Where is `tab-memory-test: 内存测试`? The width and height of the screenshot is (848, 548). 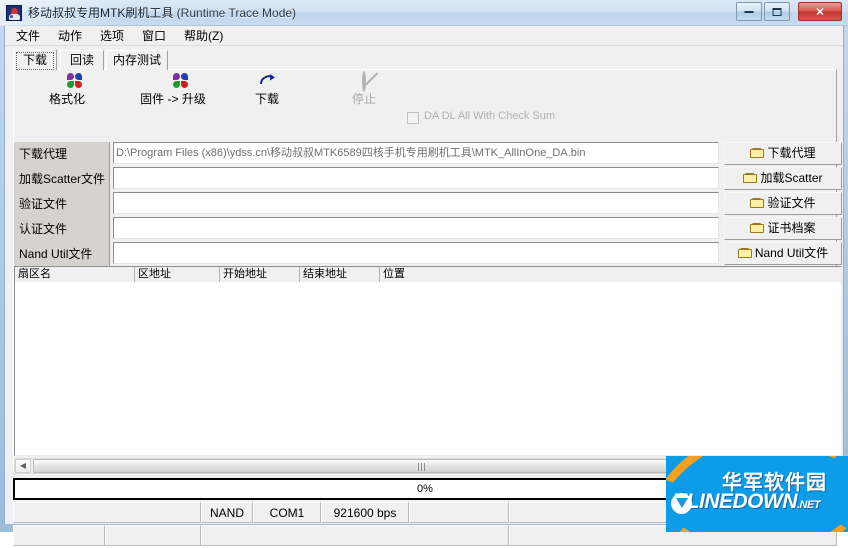
tab-memory-test: 内存测试 is located at coordinates (137, 60).